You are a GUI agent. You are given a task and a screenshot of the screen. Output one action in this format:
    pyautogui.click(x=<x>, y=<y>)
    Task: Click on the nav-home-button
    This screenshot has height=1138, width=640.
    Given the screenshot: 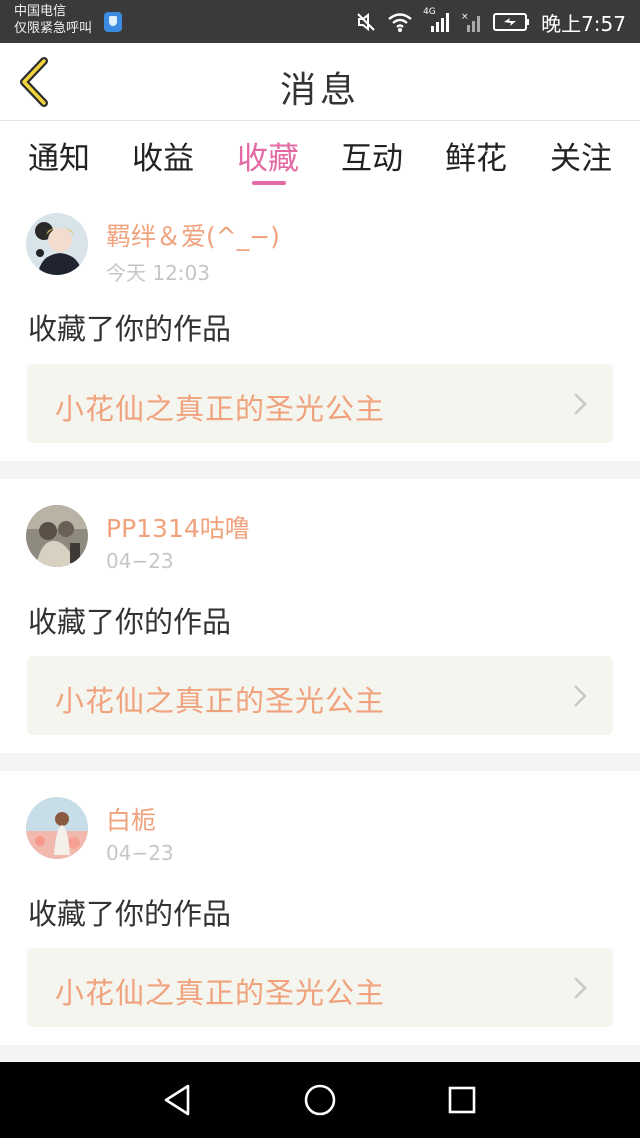 What is the action you would take?
    pyautogui.click(x=320, y=1100)
    